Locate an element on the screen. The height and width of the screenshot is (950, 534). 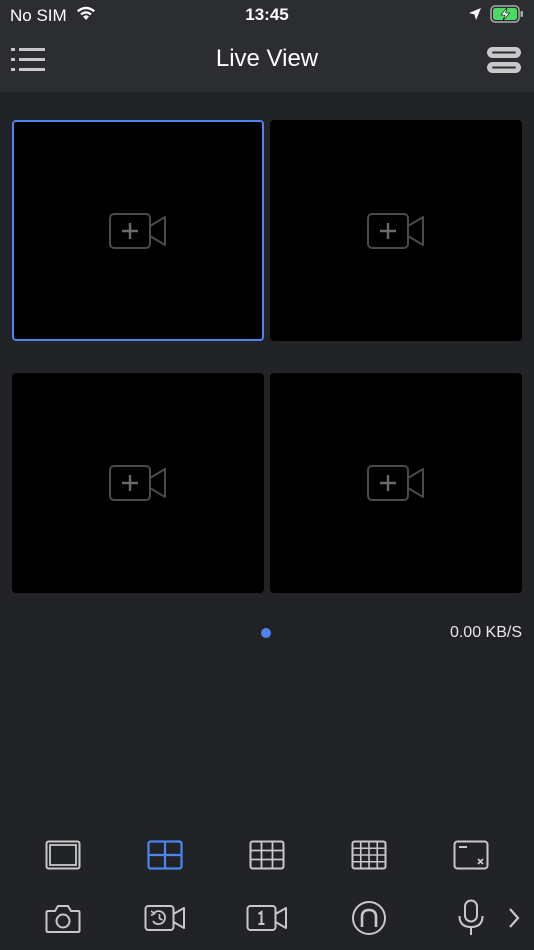
header: Live View is located at coordinates (267, 61).